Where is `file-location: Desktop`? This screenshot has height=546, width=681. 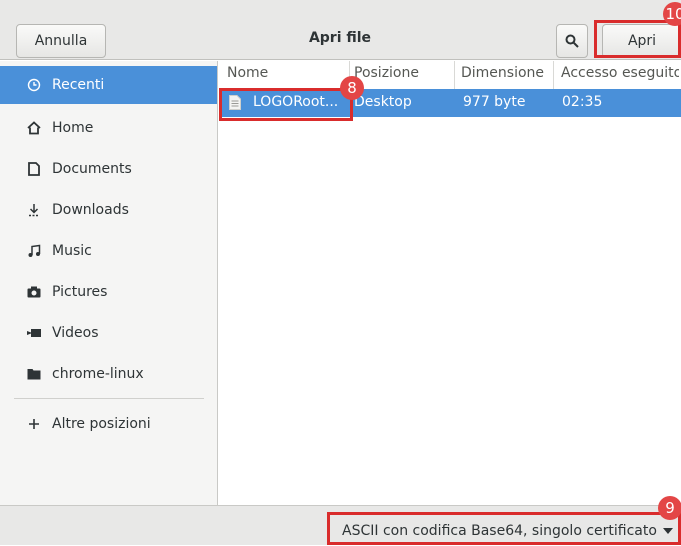
file-location: Desktop is located at coordinates (383, 102).